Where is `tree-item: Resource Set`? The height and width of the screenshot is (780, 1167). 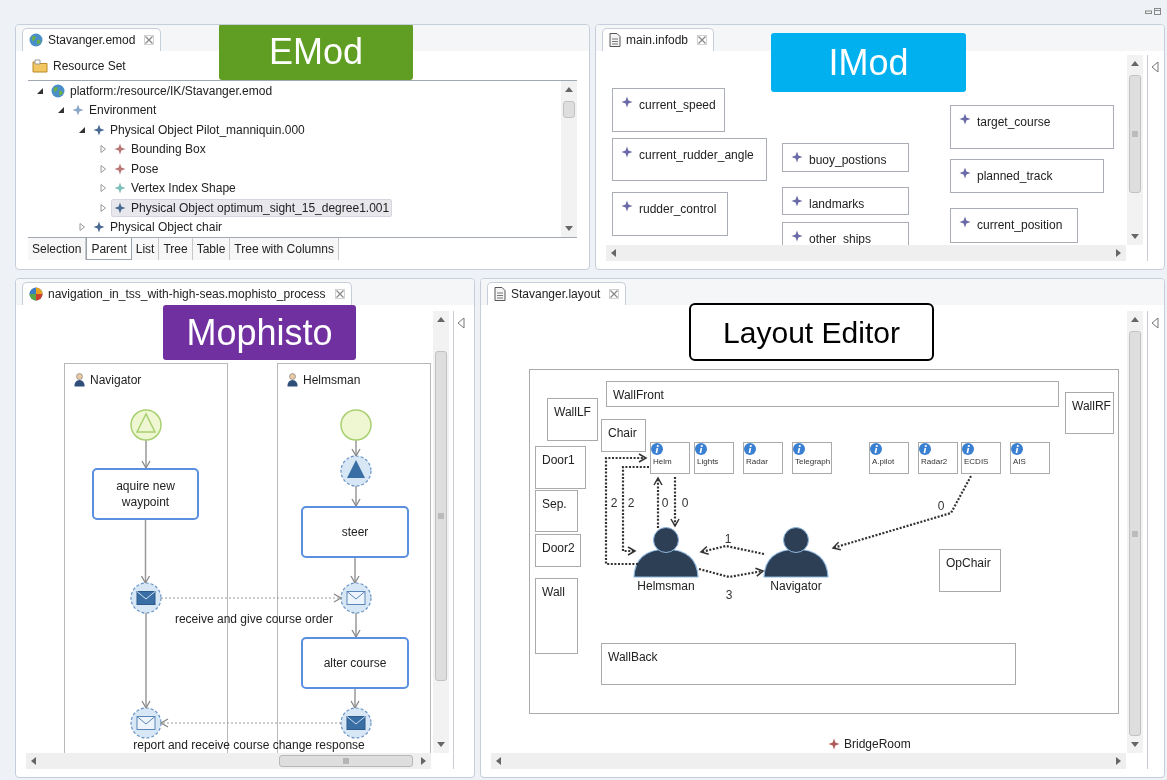
tree-item: Resource Set is located at coordinates (79, 65).